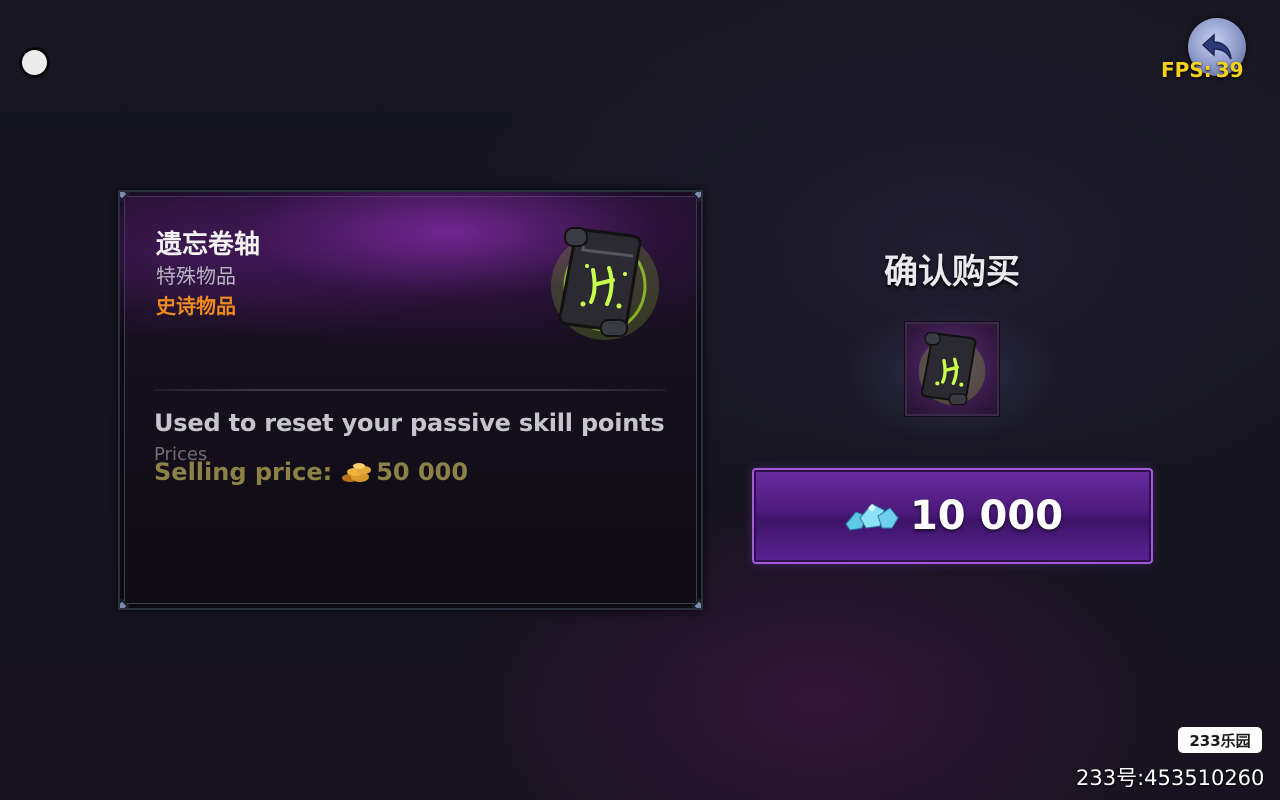 The image size is (1280, 800). Describe the element at coordinates (1220, 740) in the screenshot. I see `watermark-logo: 233乐园` at that location.